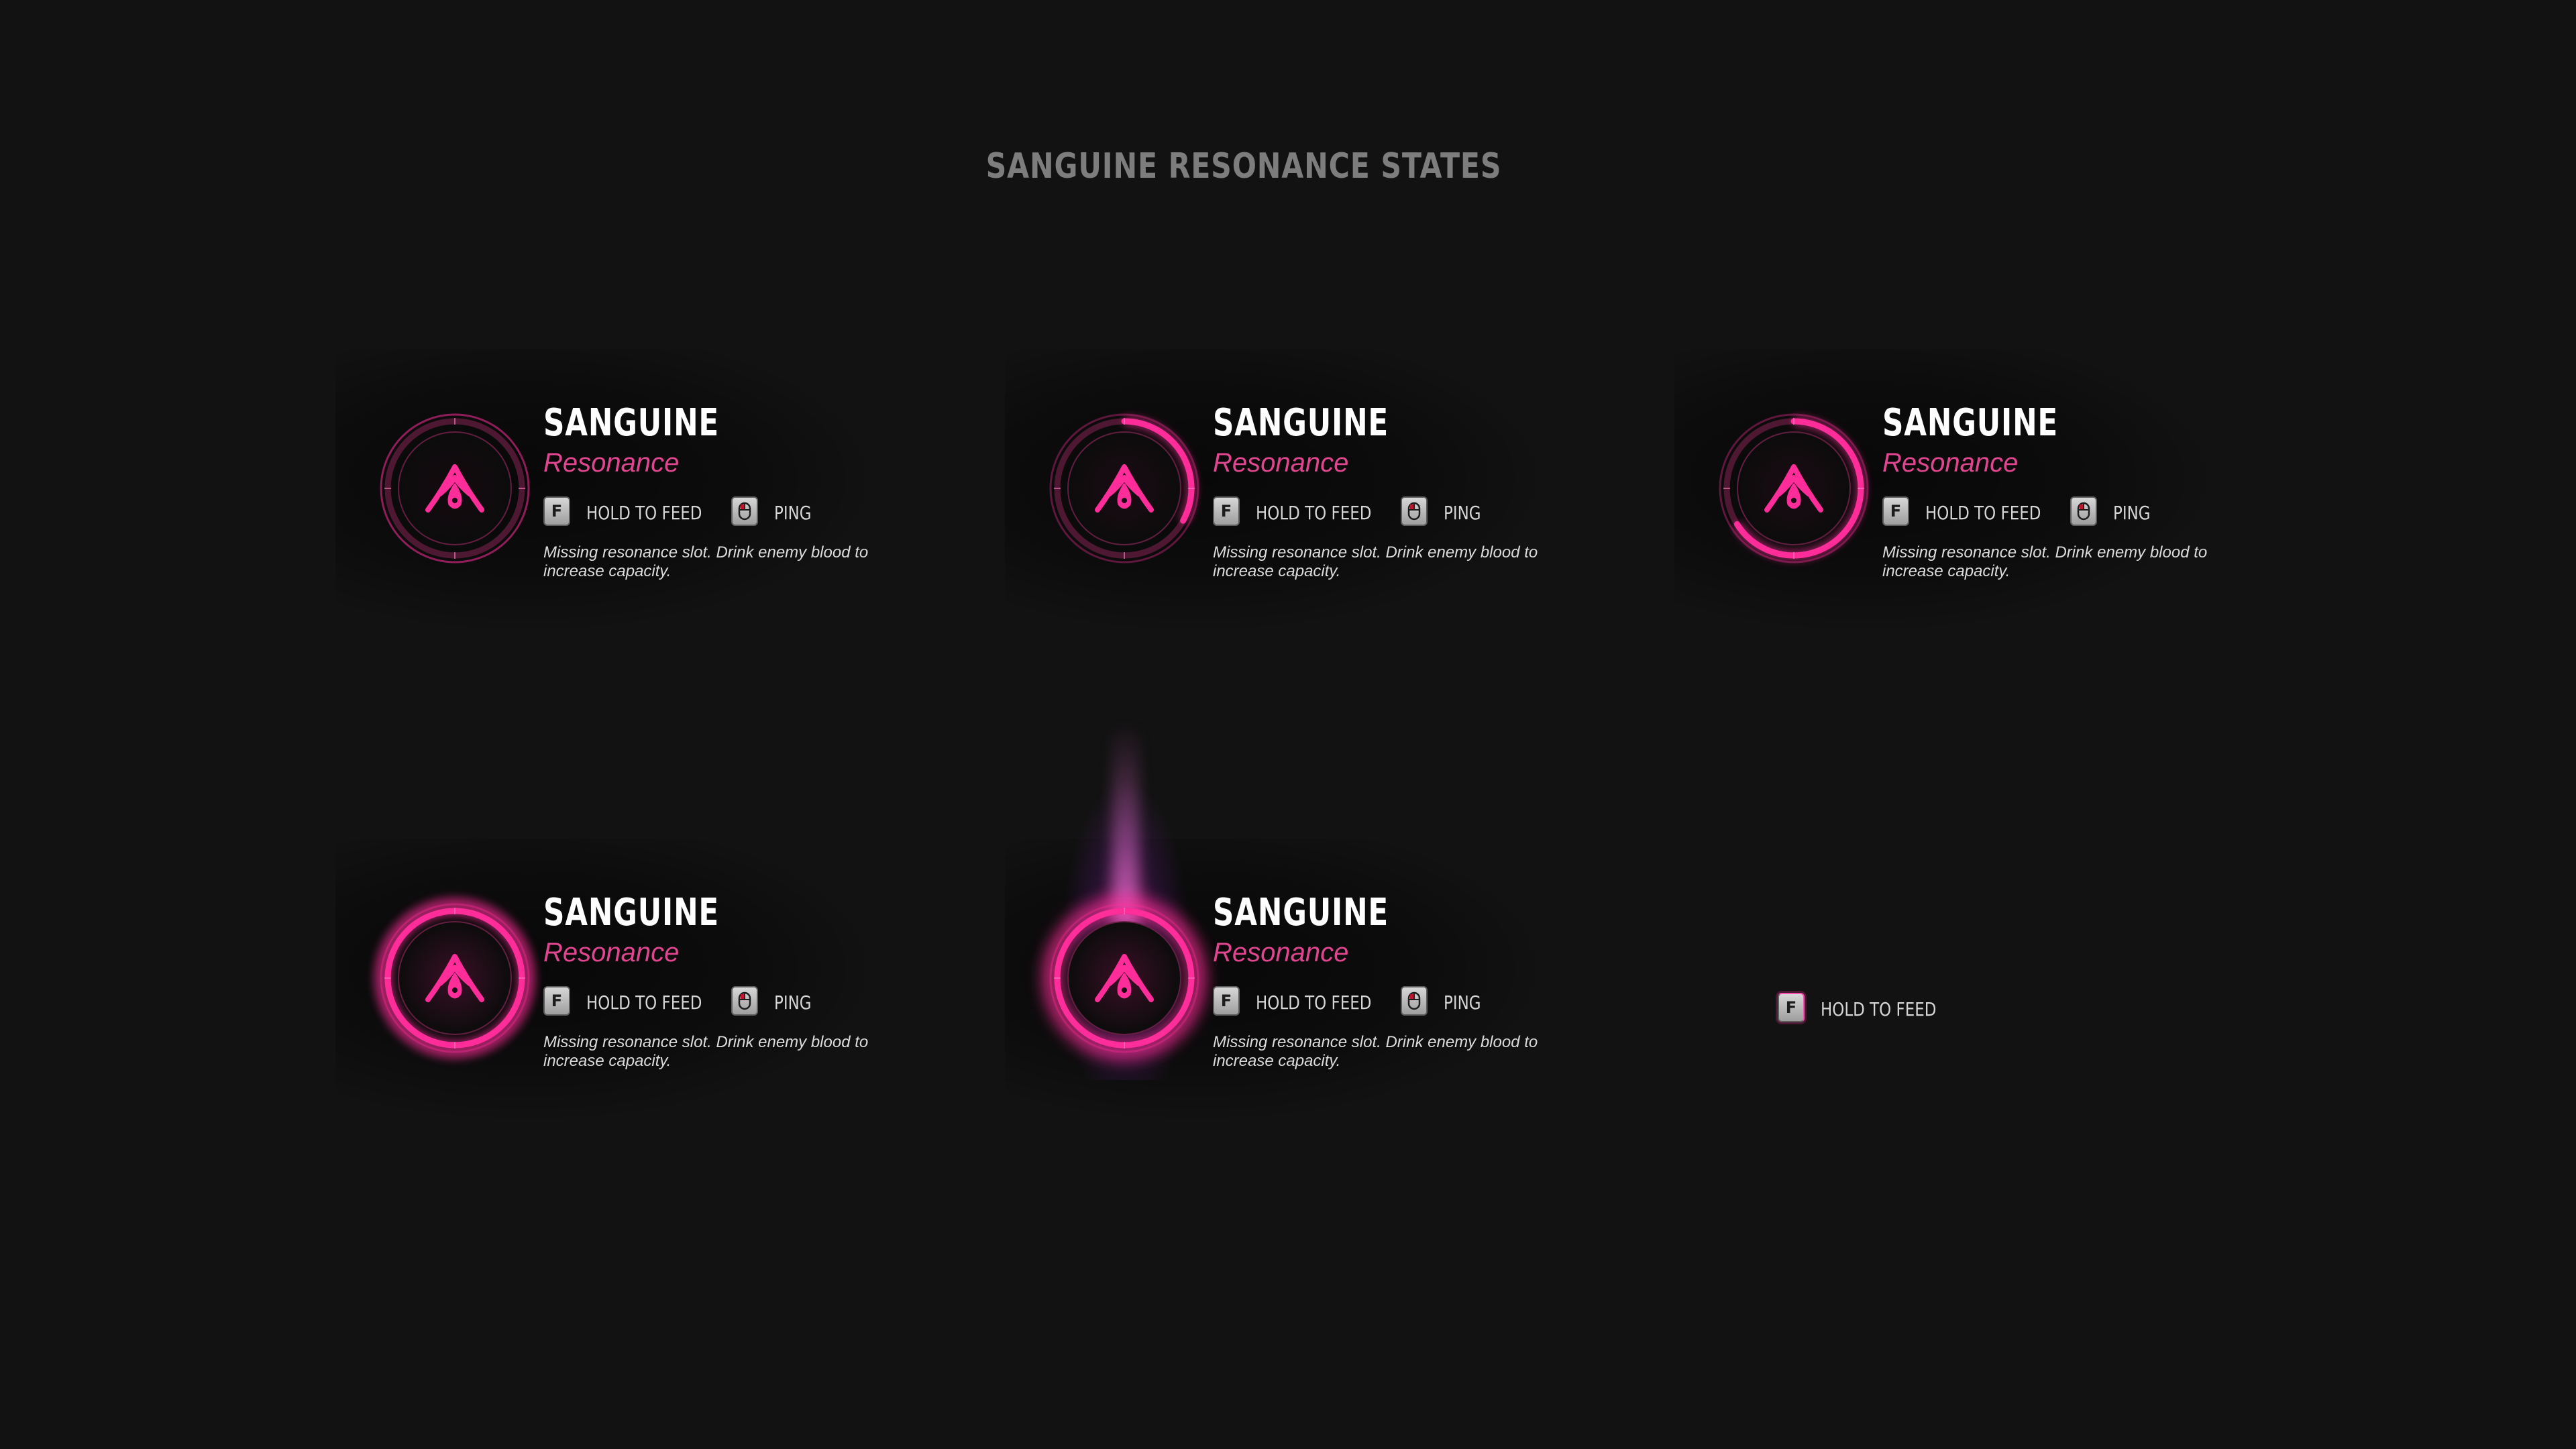 The height and width of the screenshot is (1449, 2576). What do you see at coordinates (1243, 166) in the screenshot?
I see `page-title: SANGUINE RESONANCE STATES` at bounding box center [1243, 166].